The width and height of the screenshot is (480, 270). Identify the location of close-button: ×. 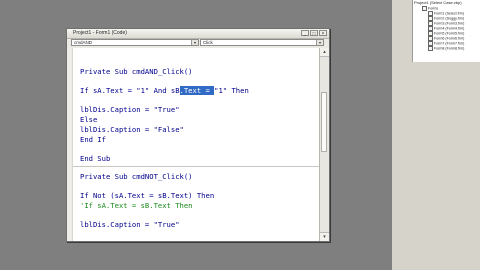
(323, 33).